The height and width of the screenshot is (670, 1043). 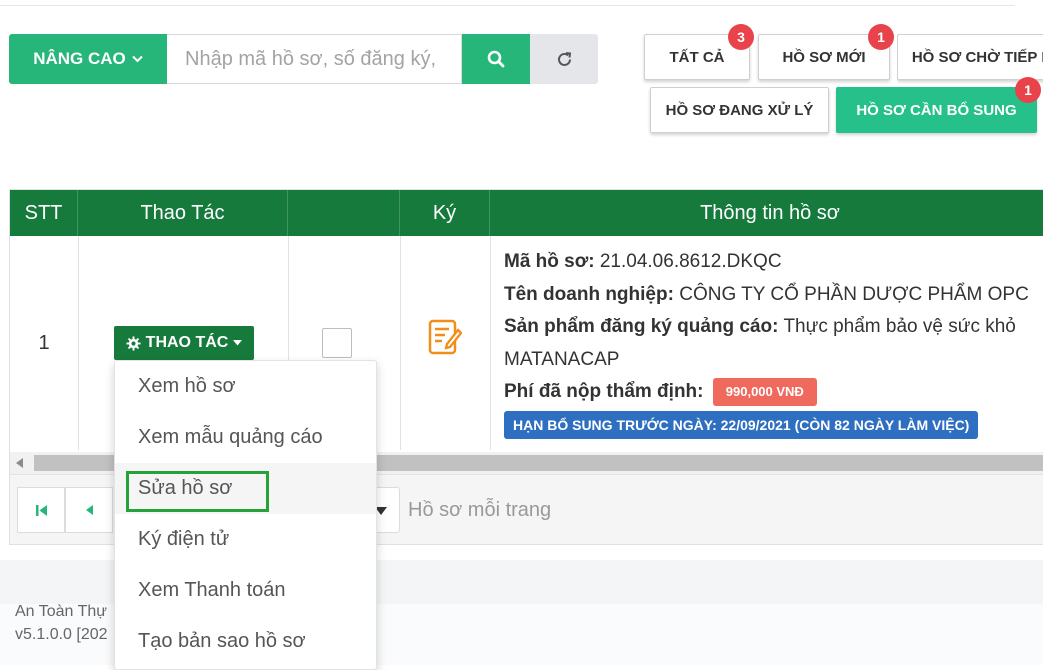 I want to click on filter-tab-all: TẤT CẢ 3, so click(x=699, y=52).